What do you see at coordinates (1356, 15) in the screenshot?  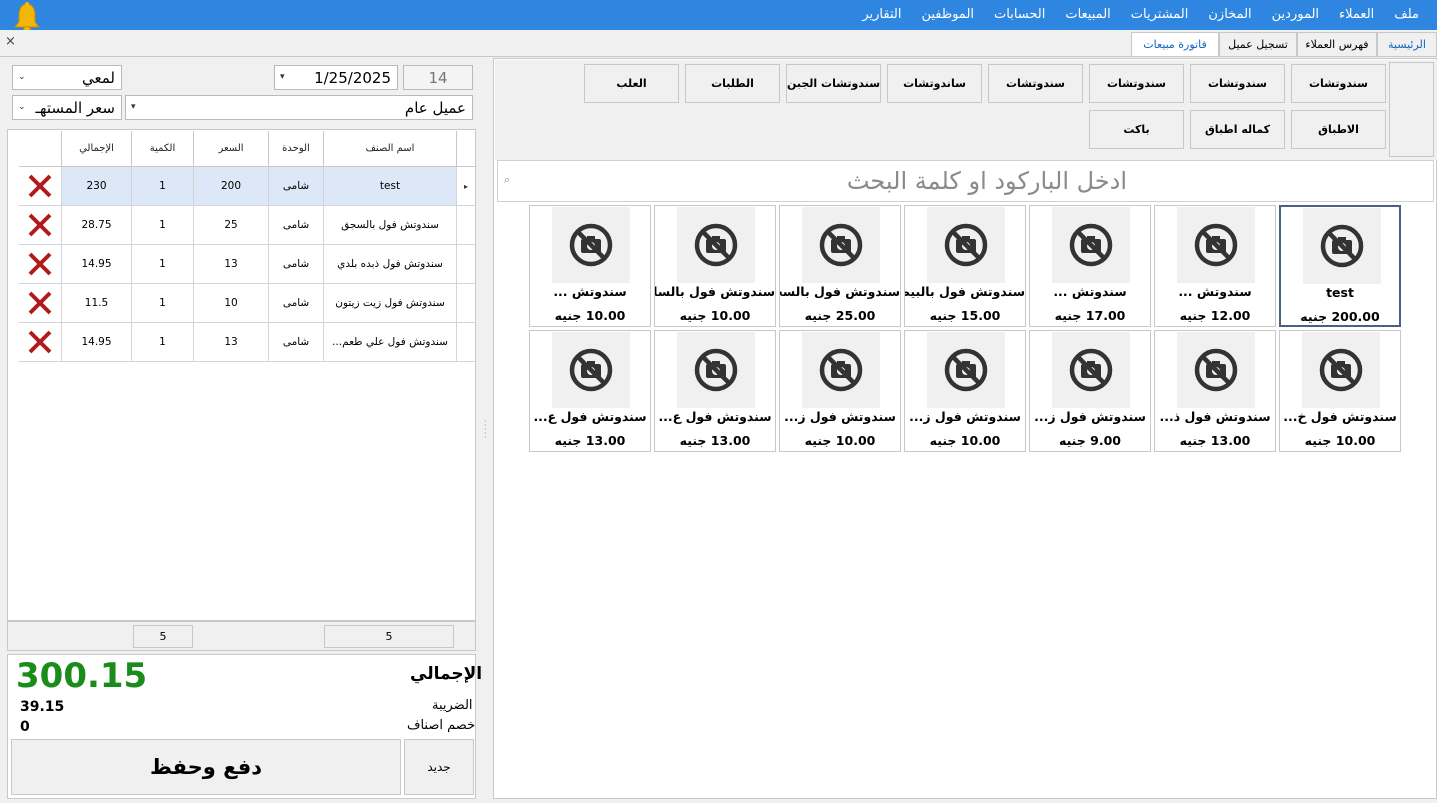 I see `menu-customers: العملاء` at bounding box center [1356, 15].